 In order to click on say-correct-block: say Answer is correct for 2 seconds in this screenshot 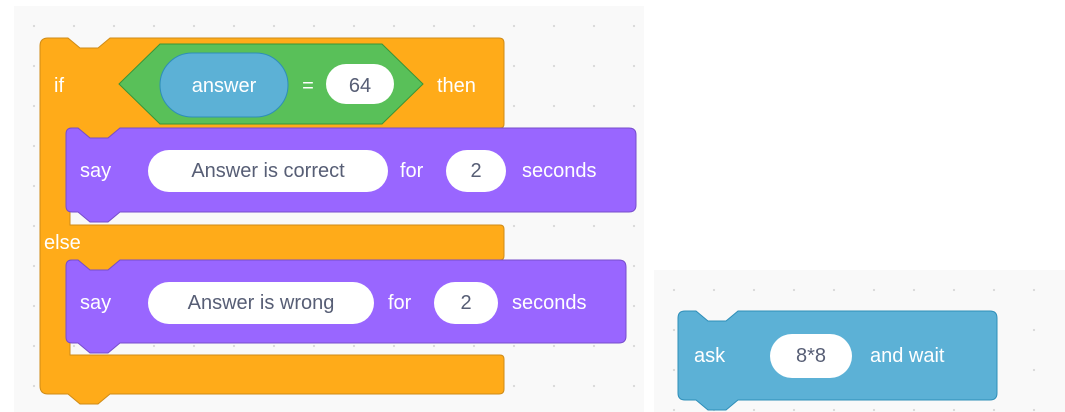, I will do `click(351, 175)`.